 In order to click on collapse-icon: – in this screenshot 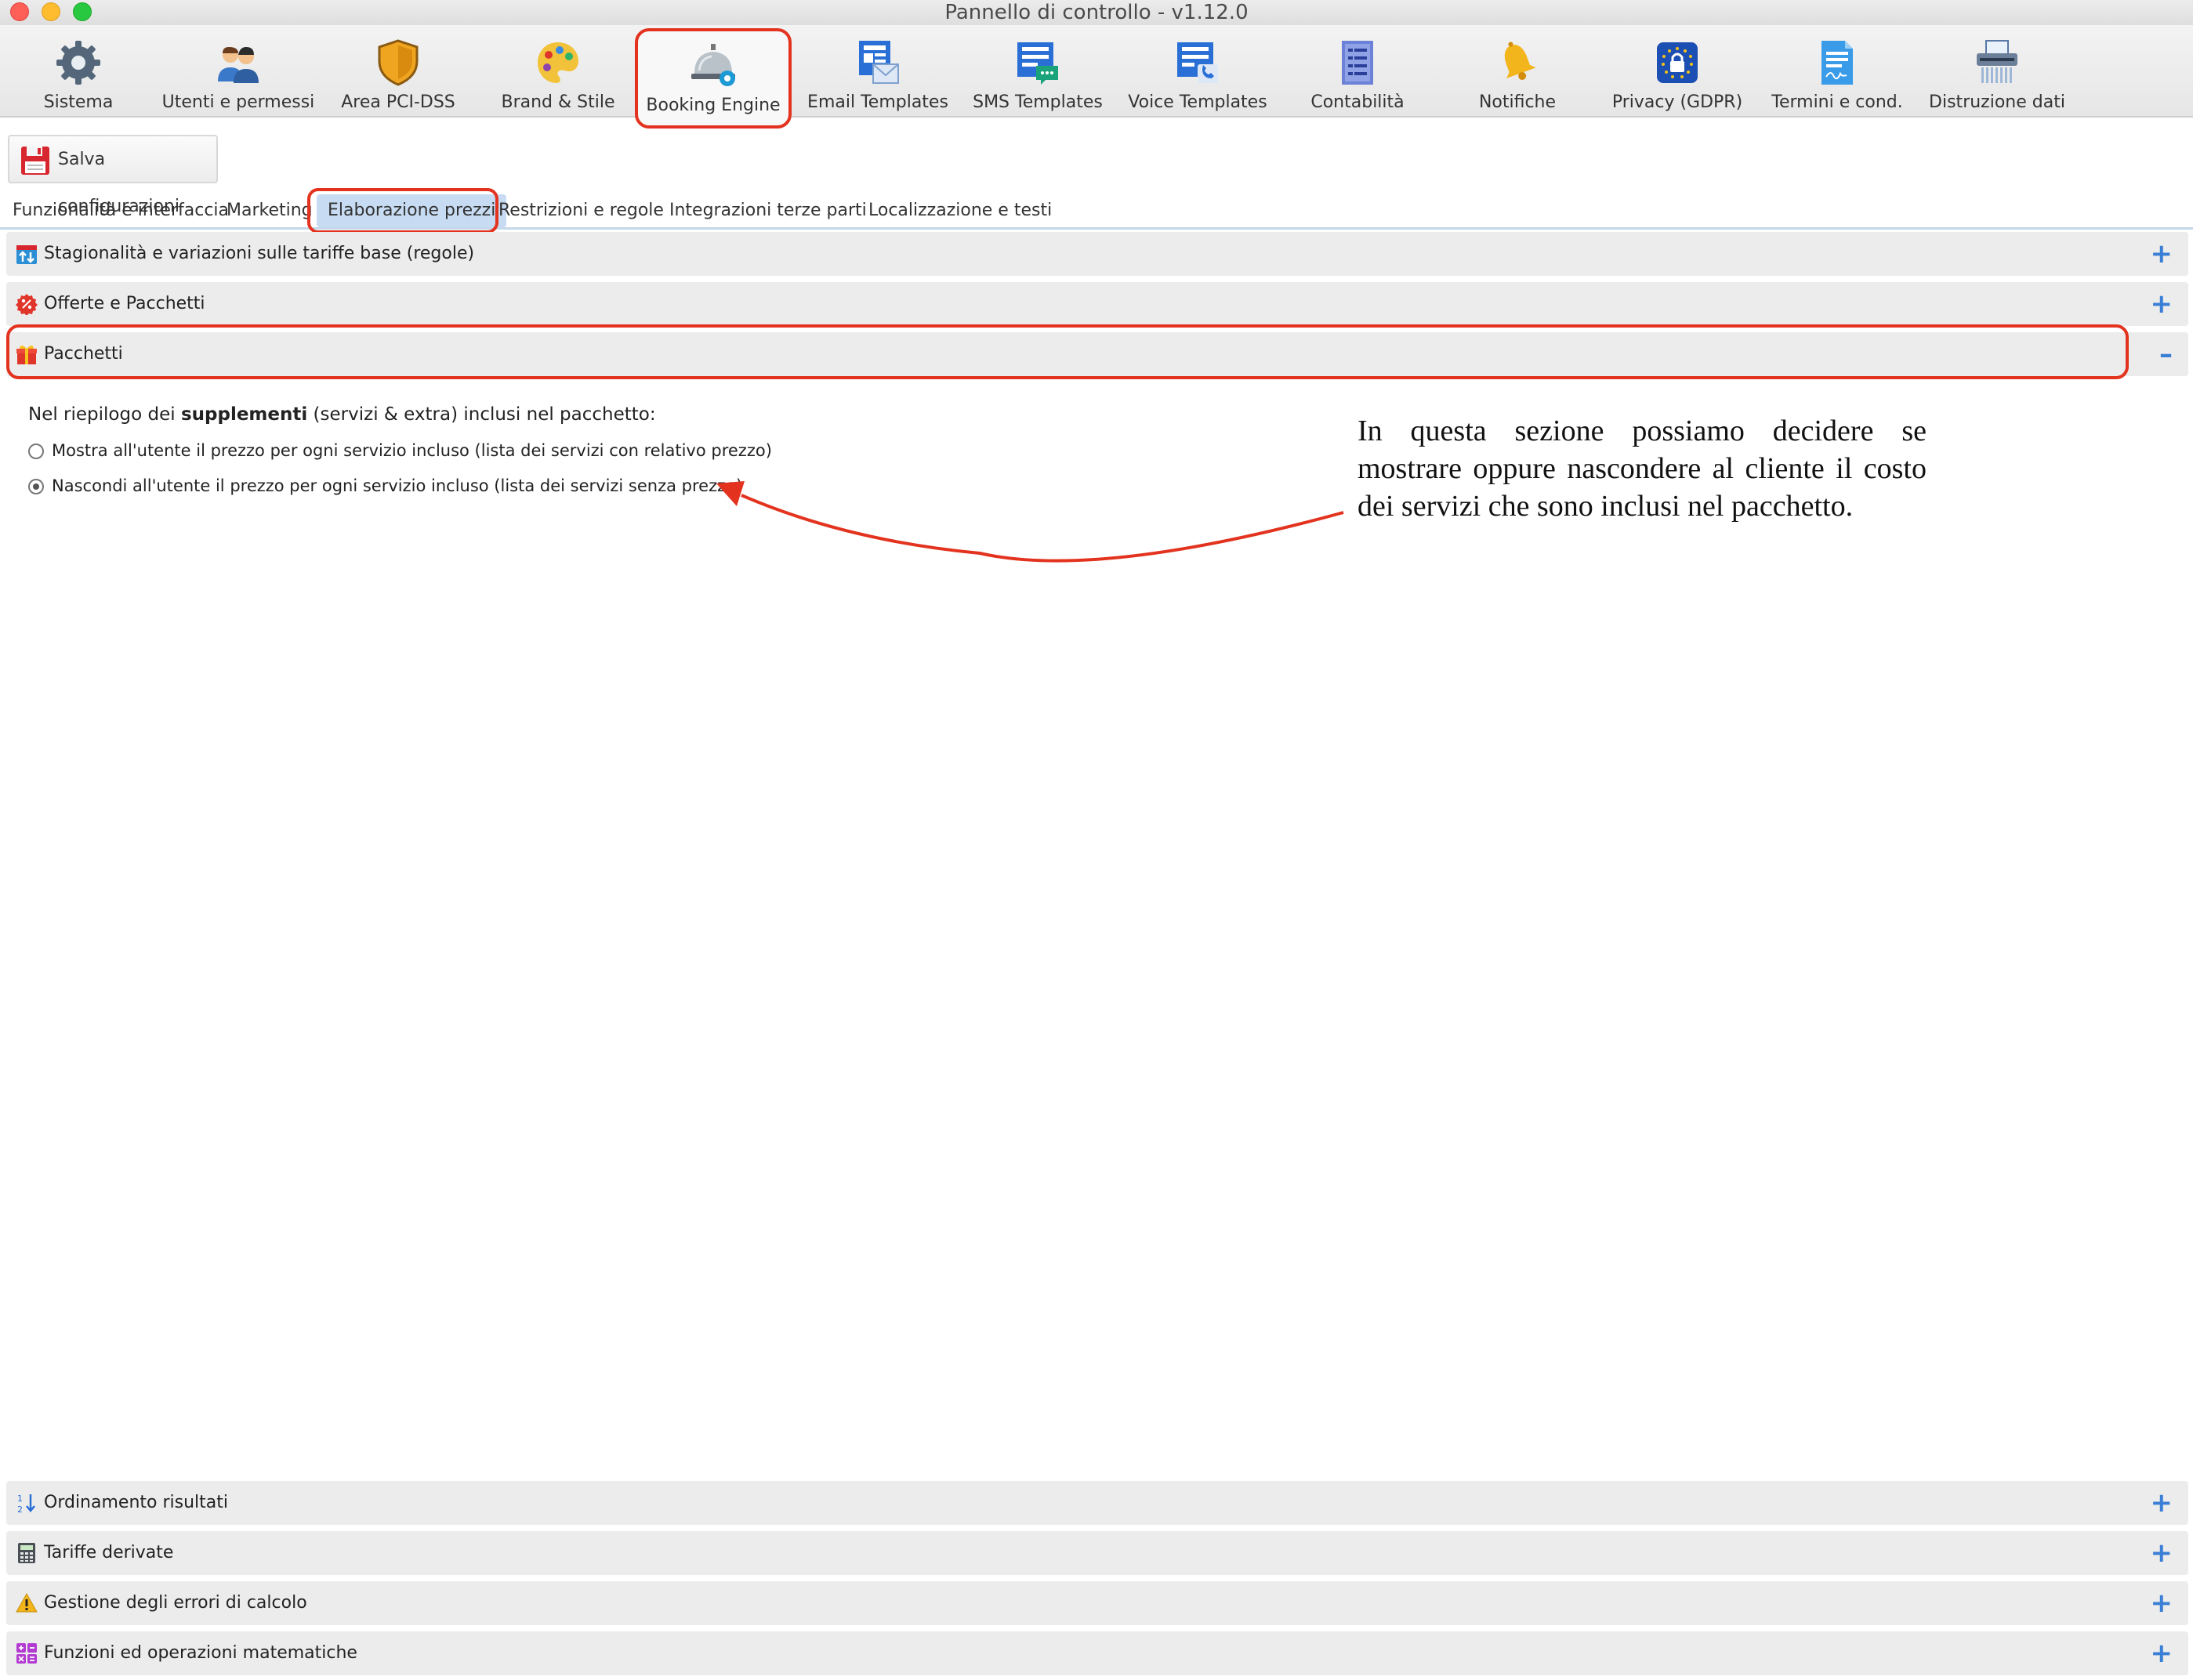, I will do `click(2166, 354)`.